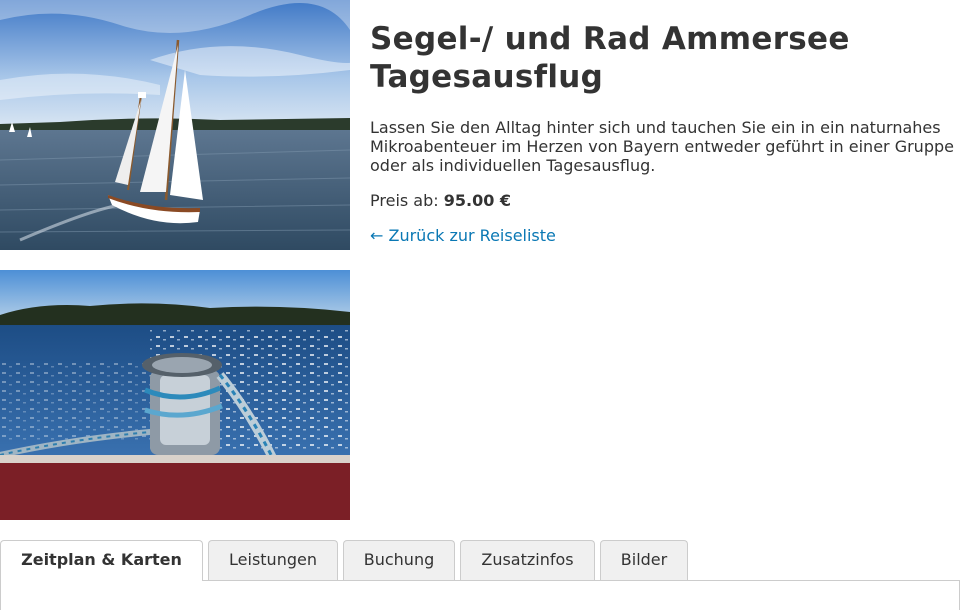  I want to click on tab-bilder: Bilder, so click(644, 560).